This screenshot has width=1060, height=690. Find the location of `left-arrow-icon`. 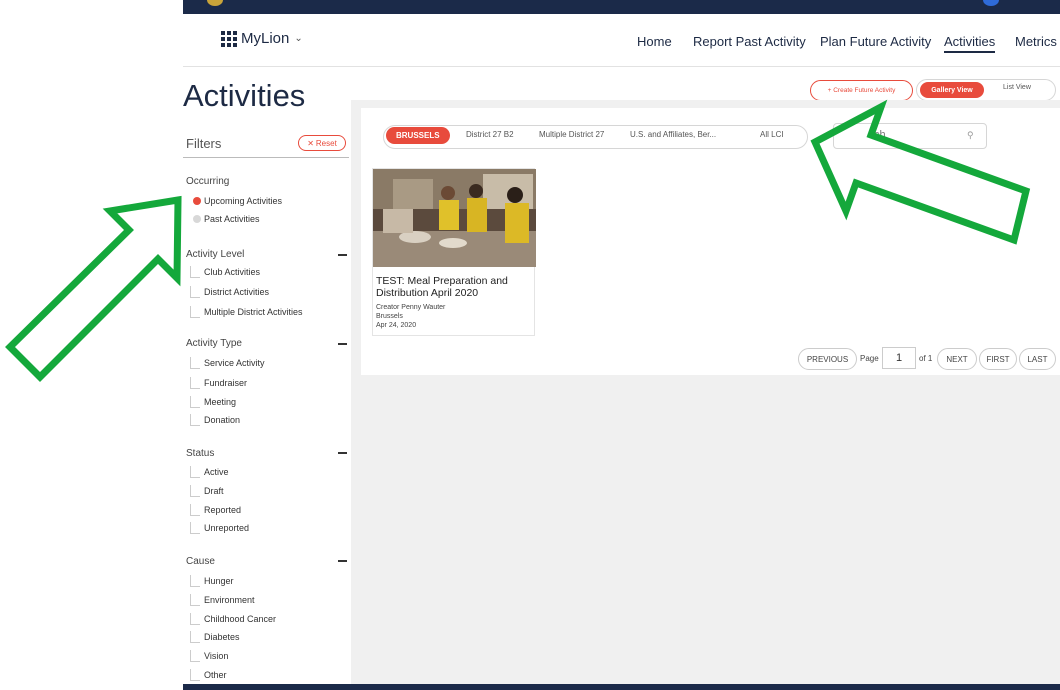

left-arrow-icon is located at coordinates (93, 288).